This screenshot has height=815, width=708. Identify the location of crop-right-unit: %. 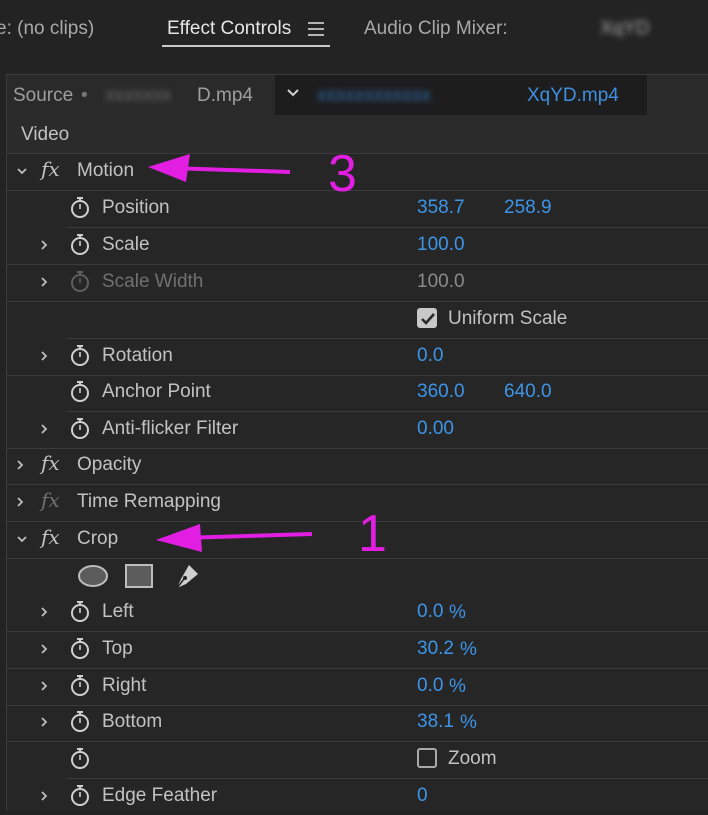
(457, 686).